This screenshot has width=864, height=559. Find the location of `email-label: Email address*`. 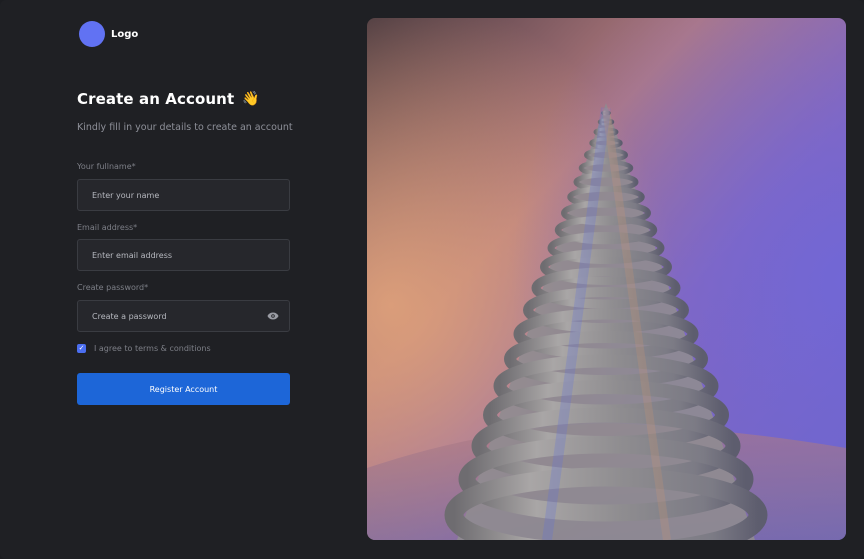

email-label: Email address* is located at coordinates (107, 227).